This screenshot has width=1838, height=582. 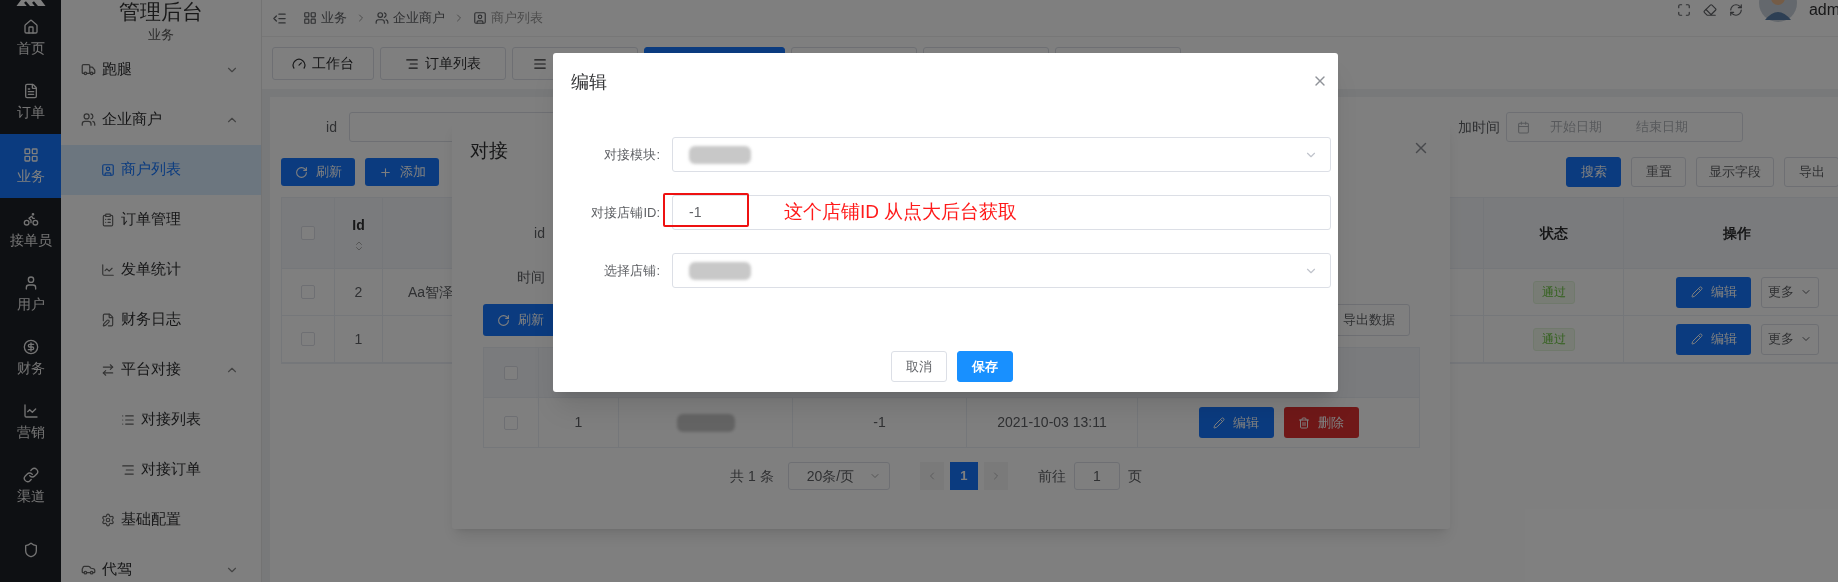 I want to click on table-cell-text: Aa智泽, so click(x=431, y=292).